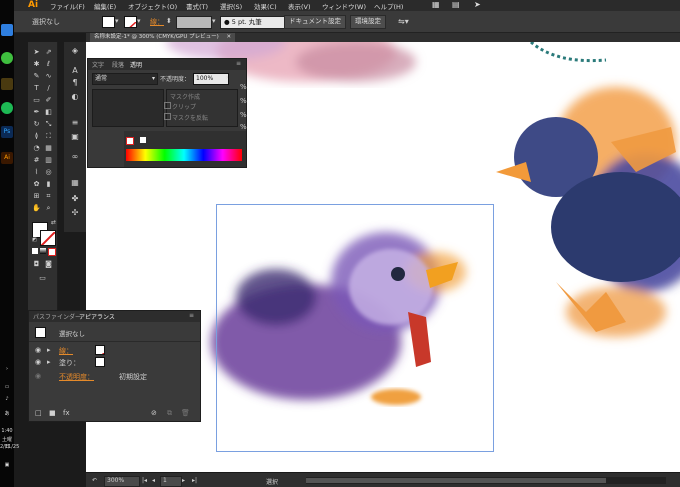 The image size is (680, 487). What do you see at coordinates (272, 481) in the screenshot?
I see `tool-status-text: 選択` at bounding box center [272, 481].